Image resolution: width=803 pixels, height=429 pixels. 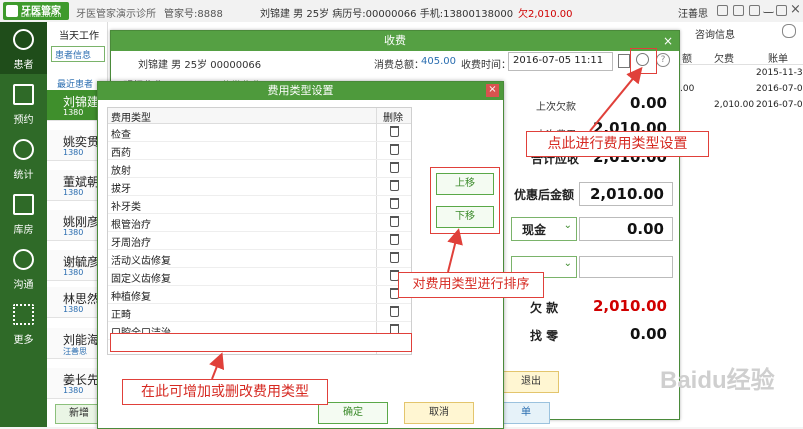 What do you see at coordinates (616, 99) in the screenshot?
I see `arrow-to-settings` at bounding box center [616, 99].